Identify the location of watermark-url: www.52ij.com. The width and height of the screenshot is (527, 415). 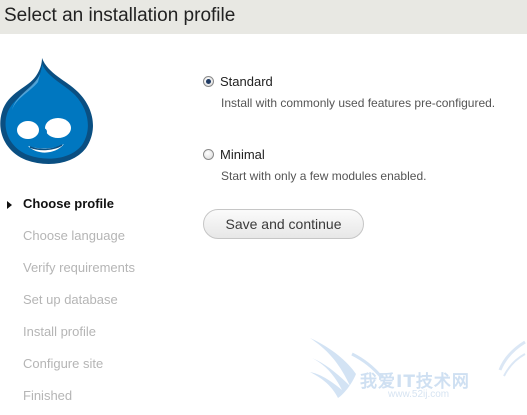
(419, 394).